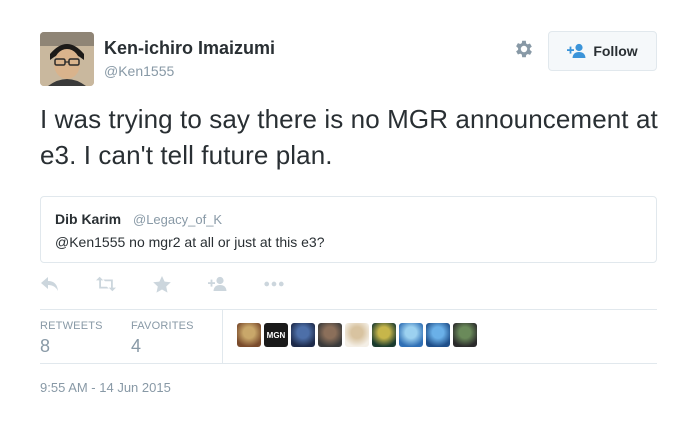  I want to click on favoriter-avatar-mgn: MGN, so click(276, 335).